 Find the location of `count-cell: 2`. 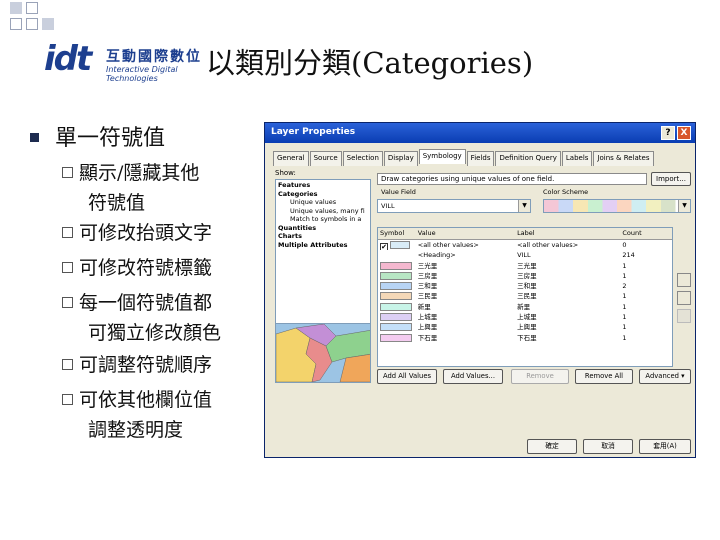

count-cell: 2 is located at coordinates (646, 286).